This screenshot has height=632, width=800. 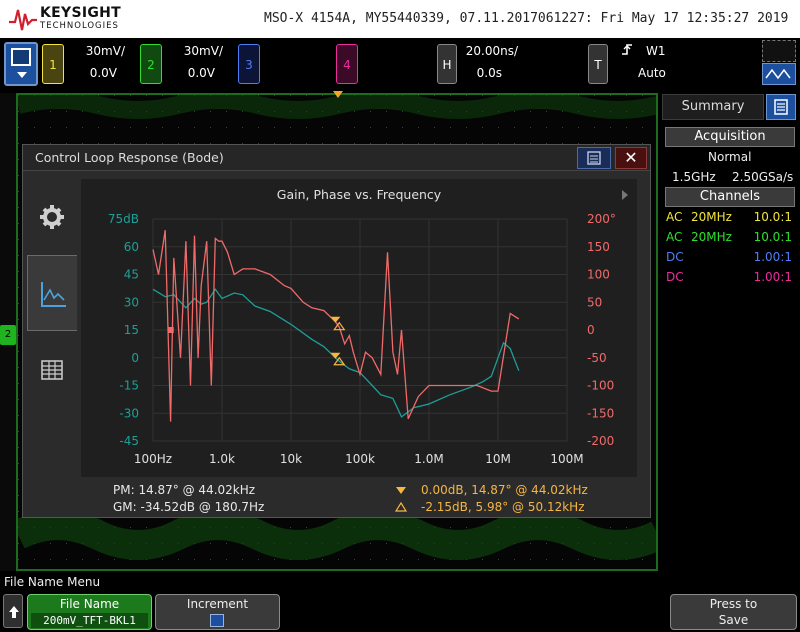 I want to click on measure-button, so click(x=779, y=74).